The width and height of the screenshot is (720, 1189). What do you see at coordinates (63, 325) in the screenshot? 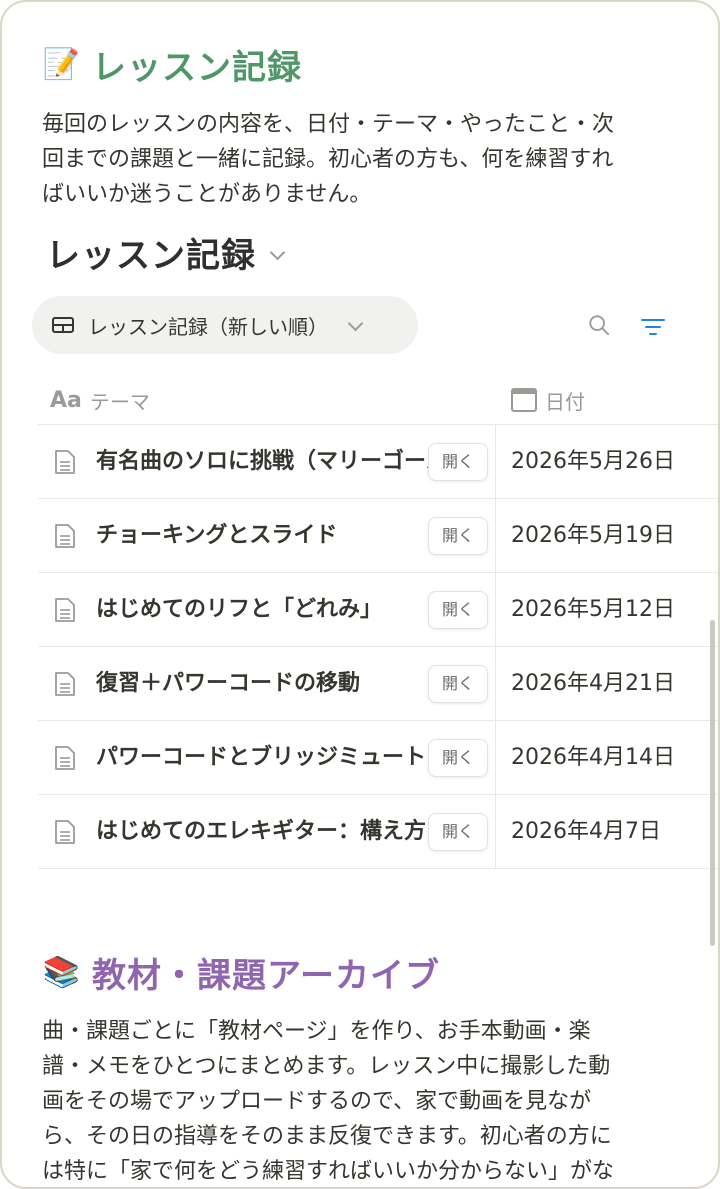
I see `table-icon` at bounding box center [63, 325].